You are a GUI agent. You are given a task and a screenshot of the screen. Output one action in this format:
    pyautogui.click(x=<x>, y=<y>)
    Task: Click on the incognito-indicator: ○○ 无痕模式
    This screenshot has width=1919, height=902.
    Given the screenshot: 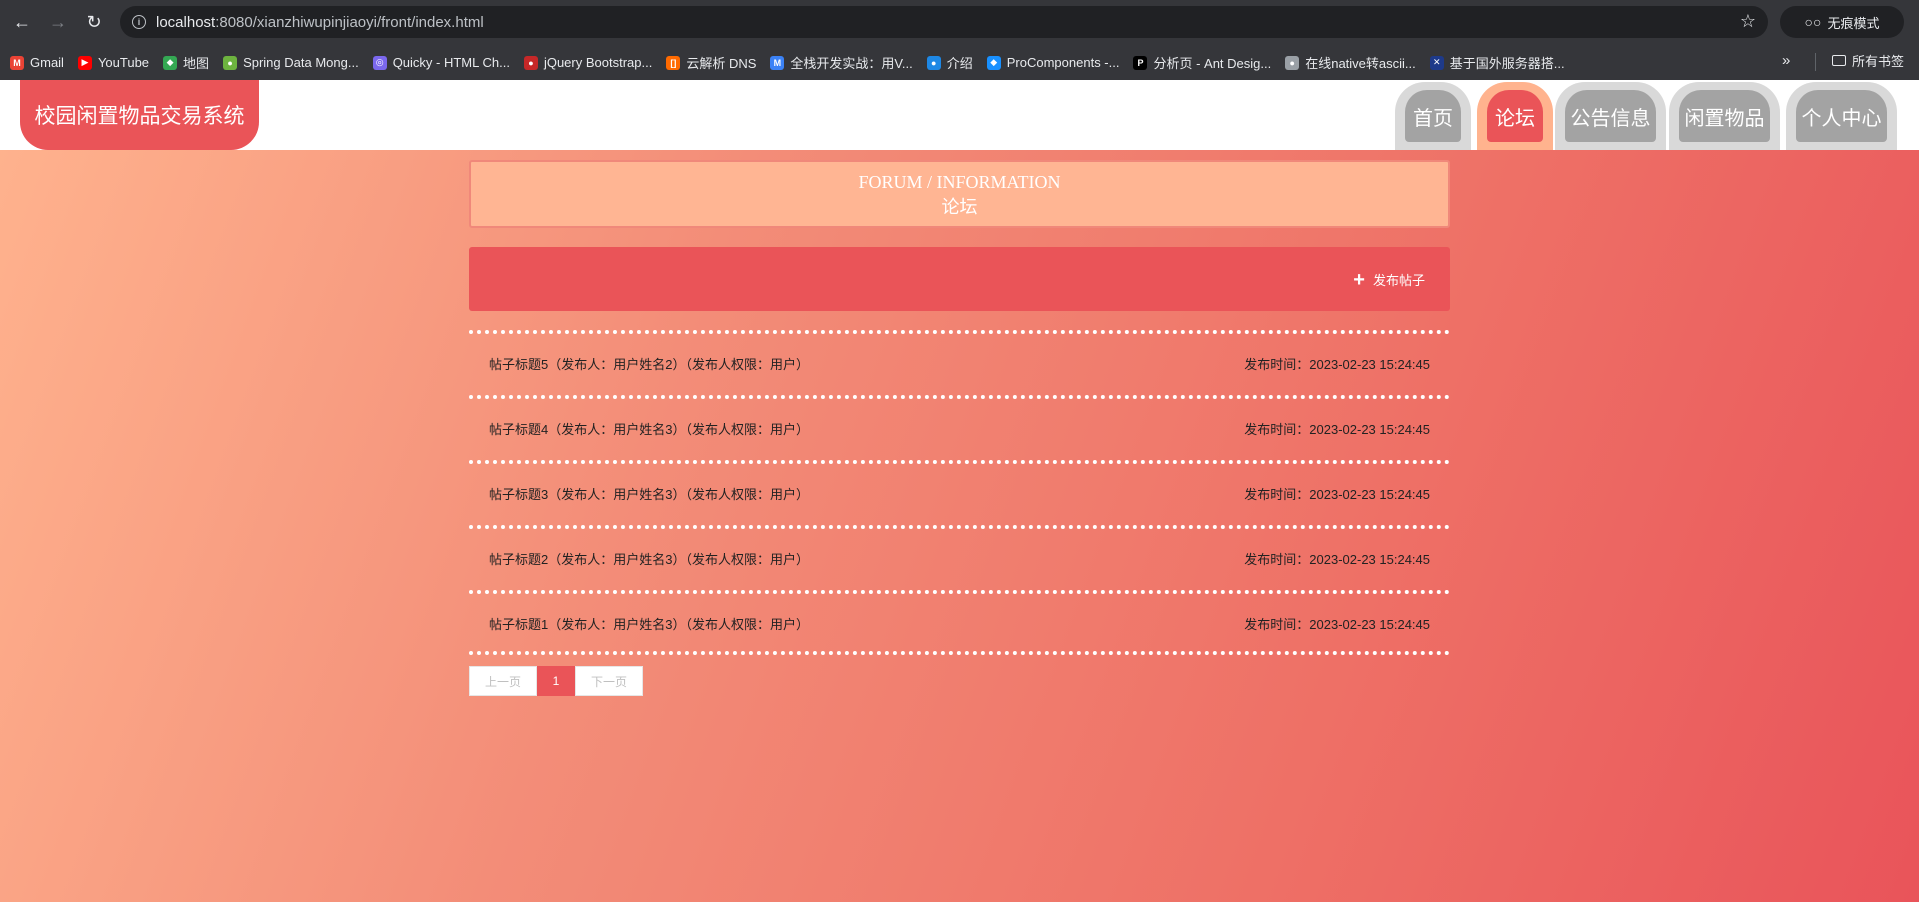 What is the action you would take?
    pyautogui.click(x=1842, y=22)
    